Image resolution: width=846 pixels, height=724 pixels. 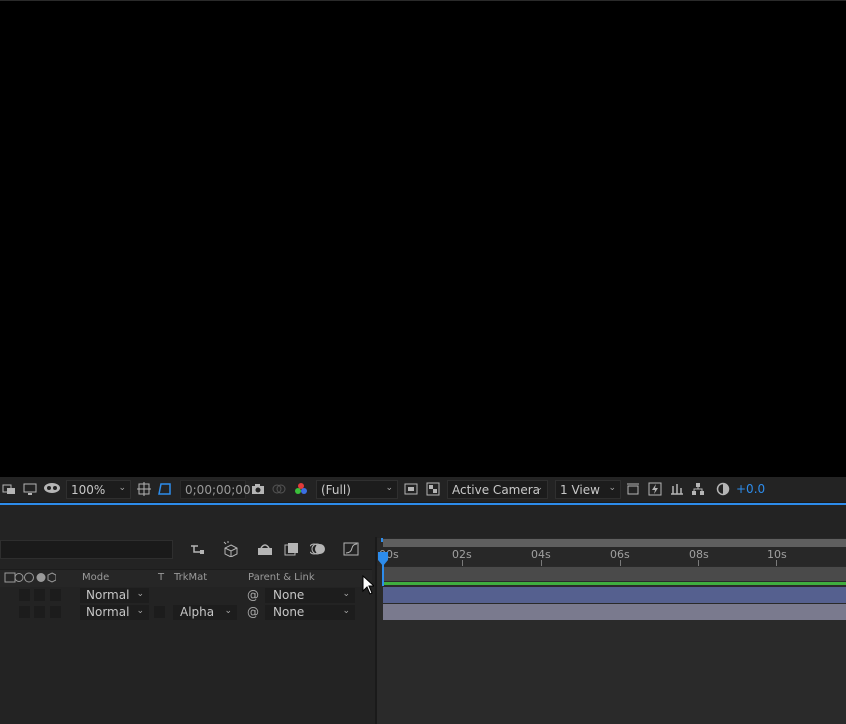 What do you see at coordinates (614, 583) in the screenshot?
I see `work-area-indicator` at bounding box center [614, 583].